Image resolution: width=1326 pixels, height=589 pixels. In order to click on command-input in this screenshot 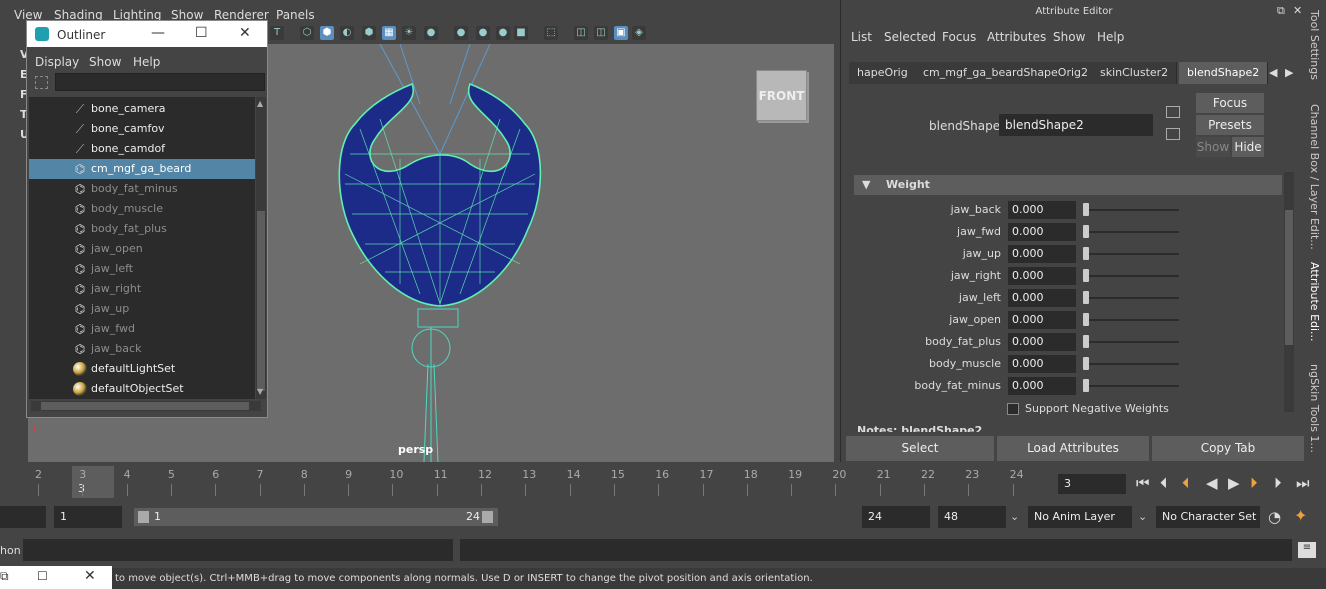, I will do `click(238, 550)`.